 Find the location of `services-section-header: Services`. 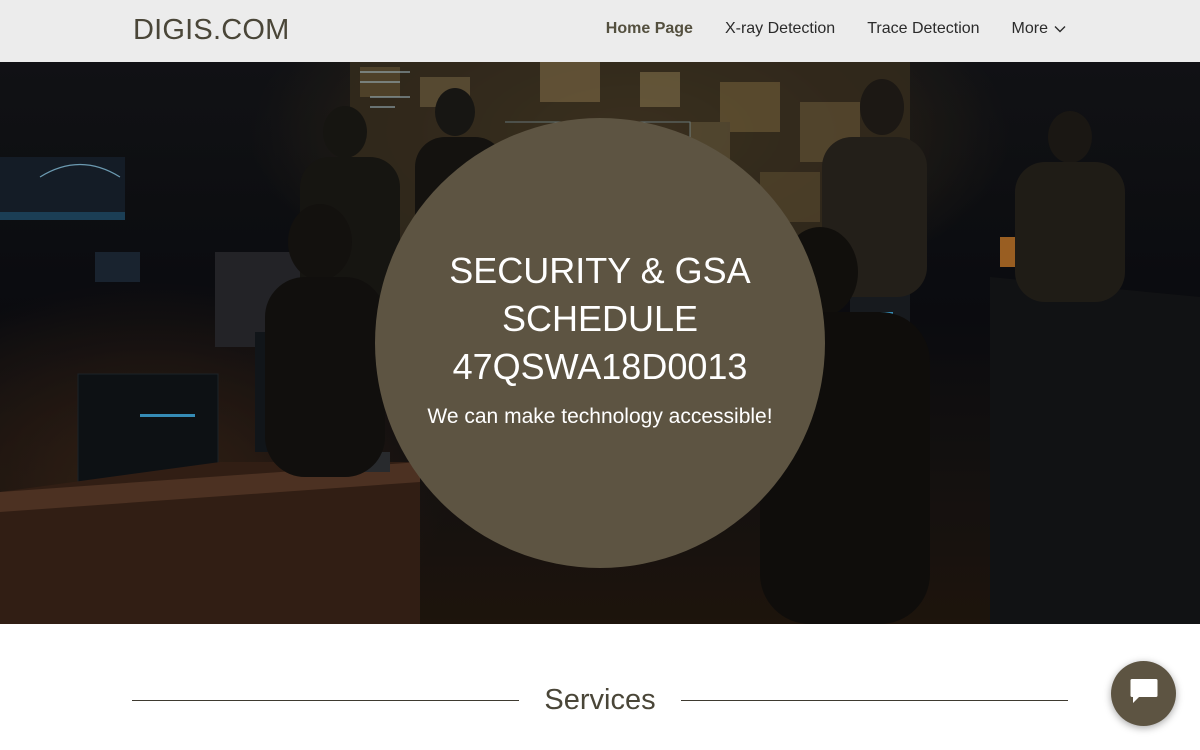

services-section-header: Services is located at coordinates (600, 700).